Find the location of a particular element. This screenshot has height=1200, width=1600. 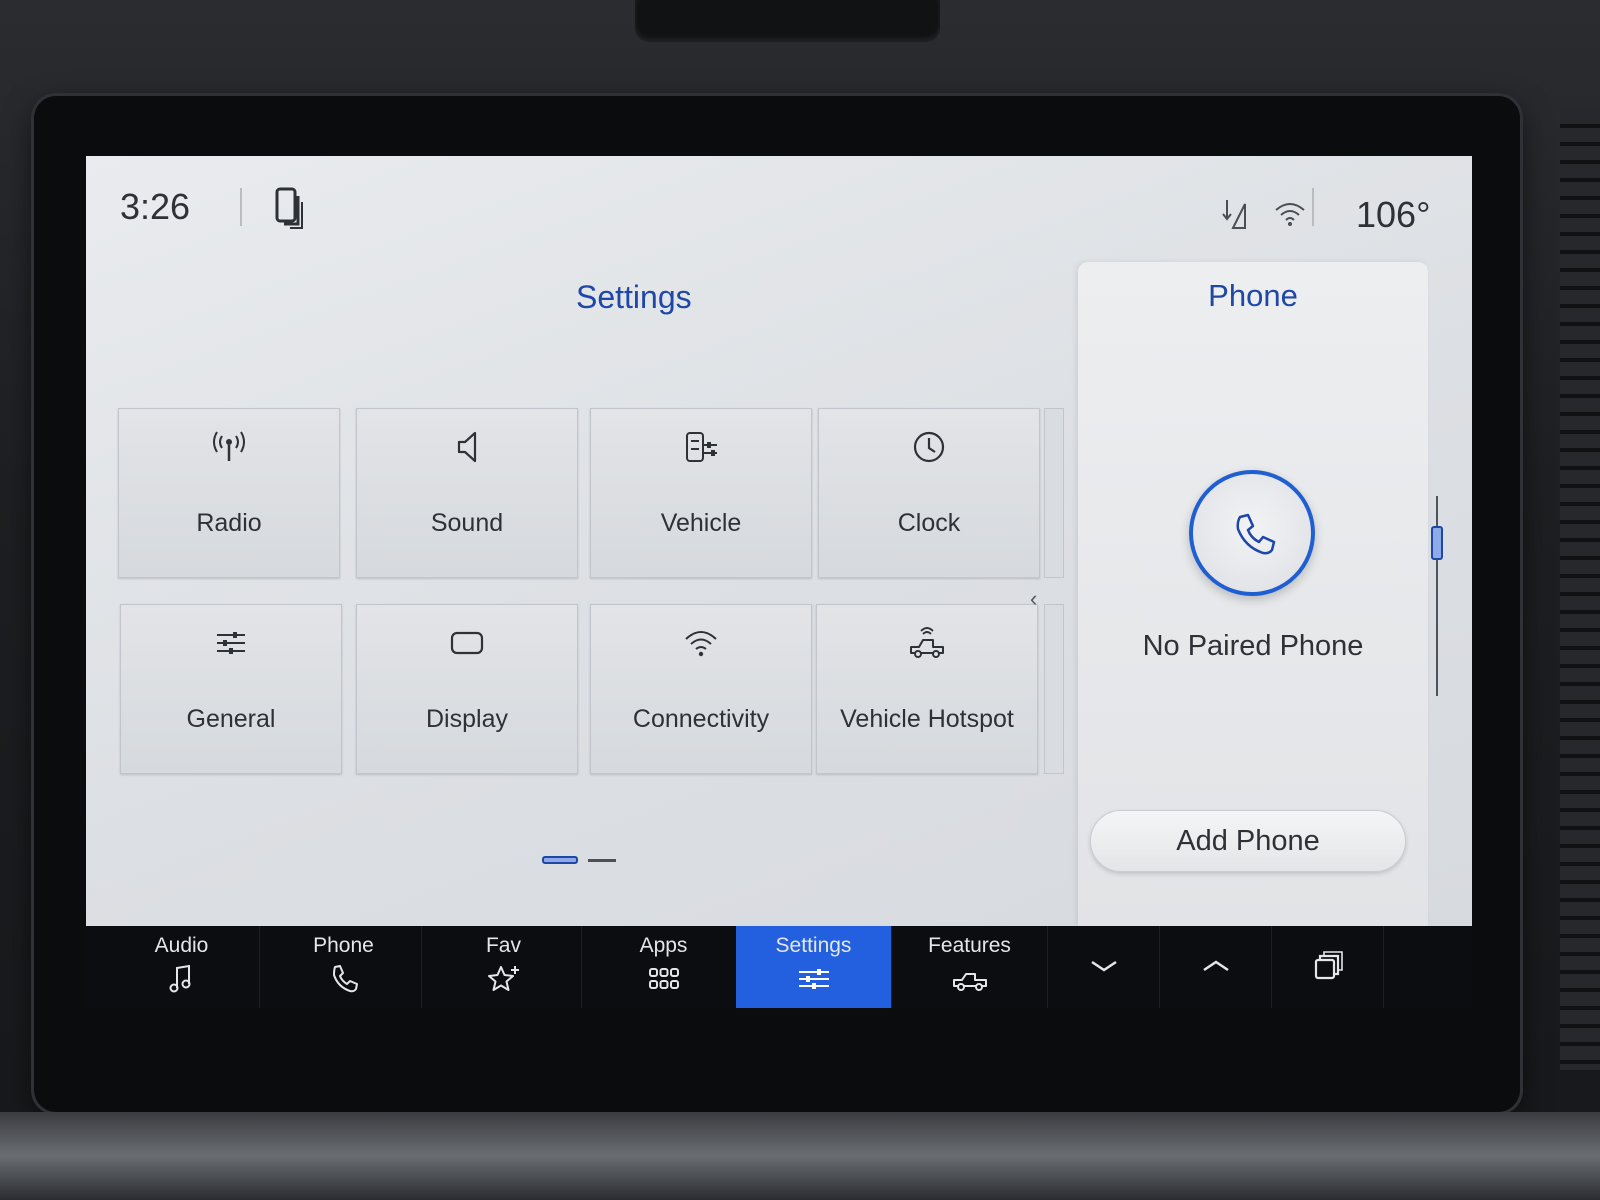

wifi-signal-icon is located at coordinates (1290, 214).